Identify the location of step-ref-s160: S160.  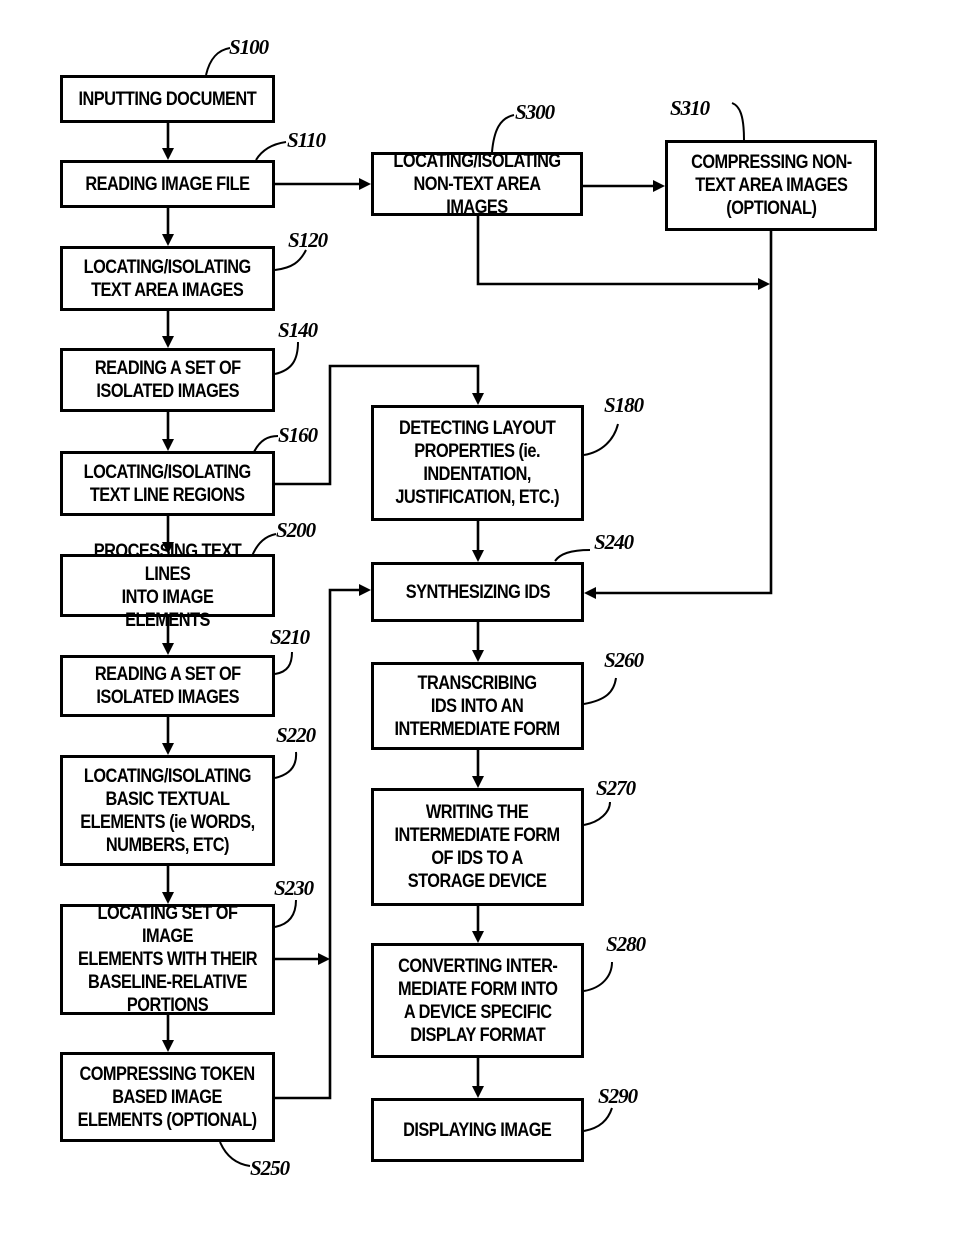
(298, 435).